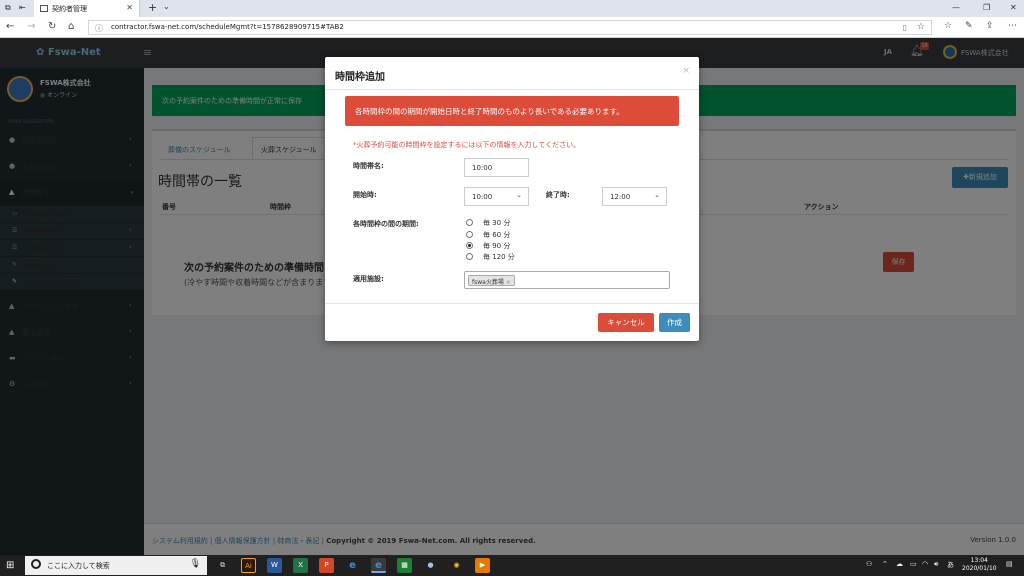  What do you see at coordinates (674, 322) in the screenshot?
I see `create-button: 作成` at bounding box center [674, 322].